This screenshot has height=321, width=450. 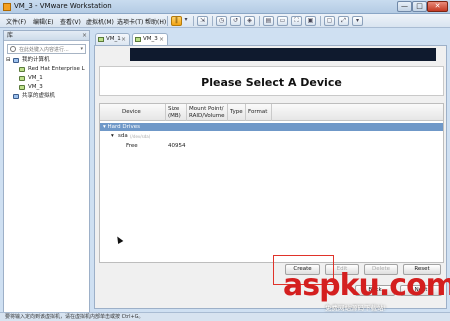 What do you see at coordinates (56, 69) in the screenshot?
I see `tree-label: Red Hat Enterprise L` at bounding box center [56, 69].